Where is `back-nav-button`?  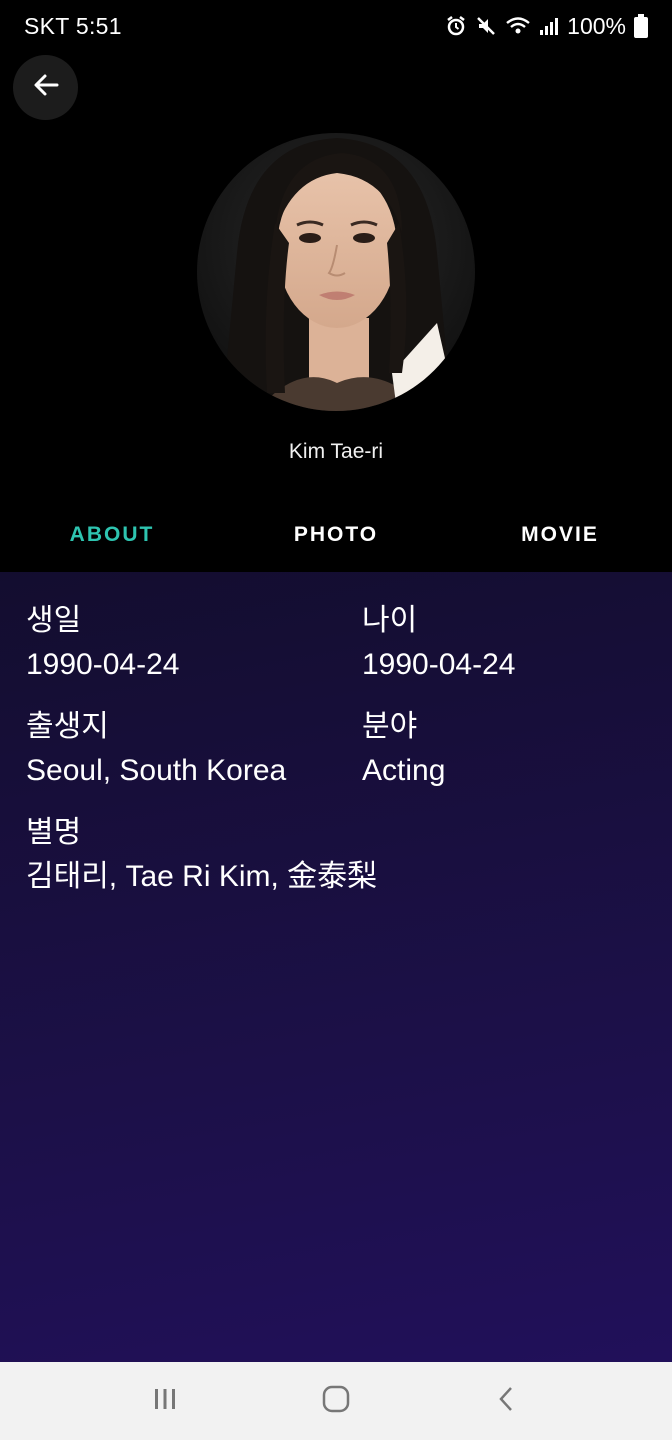
back-nav-button is located at coordinates (507, 1401).